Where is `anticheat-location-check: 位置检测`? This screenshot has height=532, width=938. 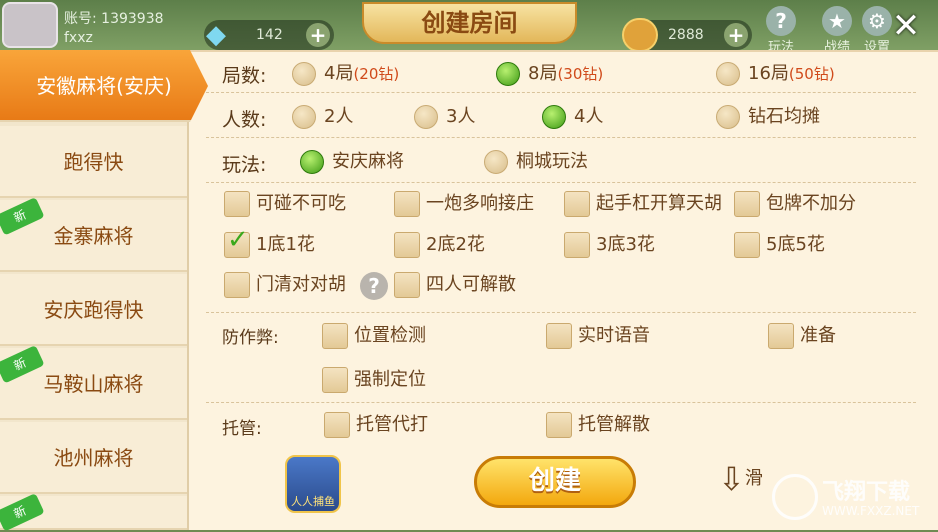
anticheat-location-check: 位置检测 is located at coordinates (374, 336).